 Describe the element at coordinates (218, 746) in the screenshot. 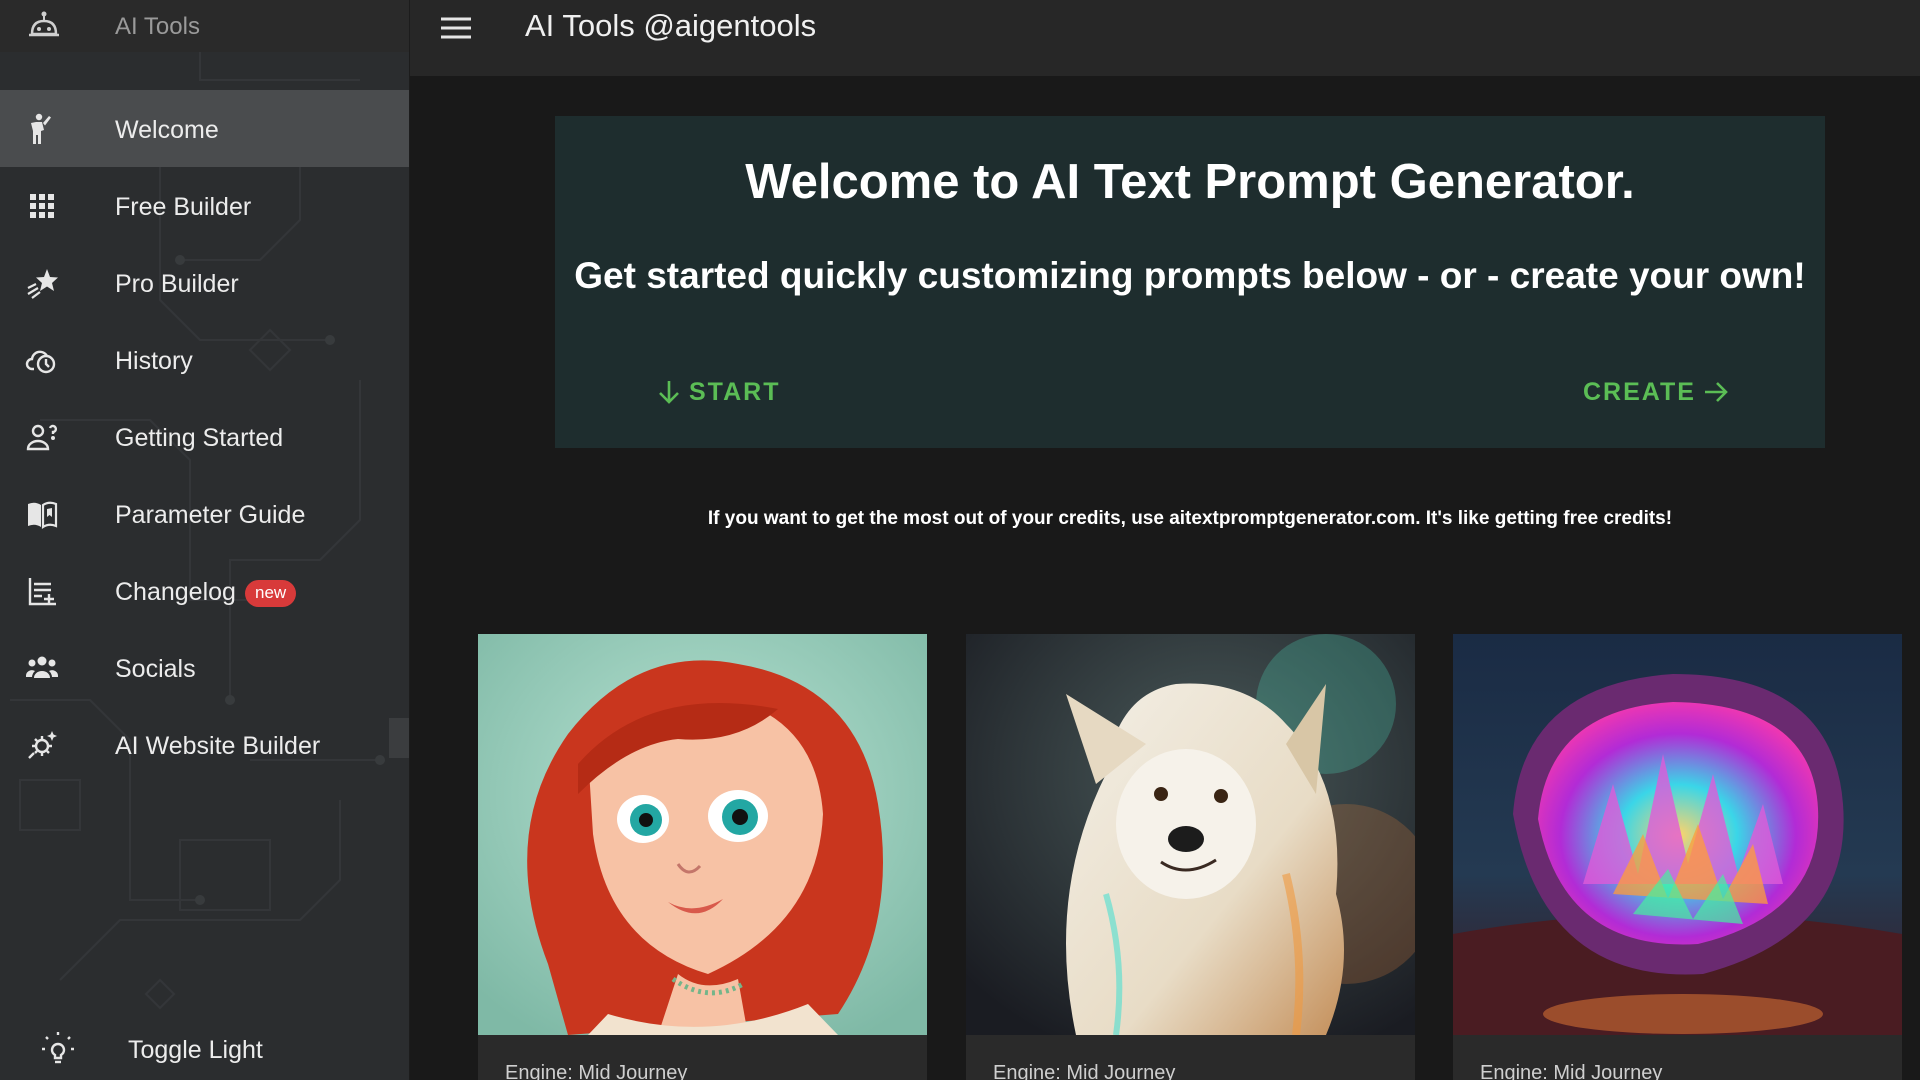

I see `sidebar-item-label: AI Website Builder` at that location.